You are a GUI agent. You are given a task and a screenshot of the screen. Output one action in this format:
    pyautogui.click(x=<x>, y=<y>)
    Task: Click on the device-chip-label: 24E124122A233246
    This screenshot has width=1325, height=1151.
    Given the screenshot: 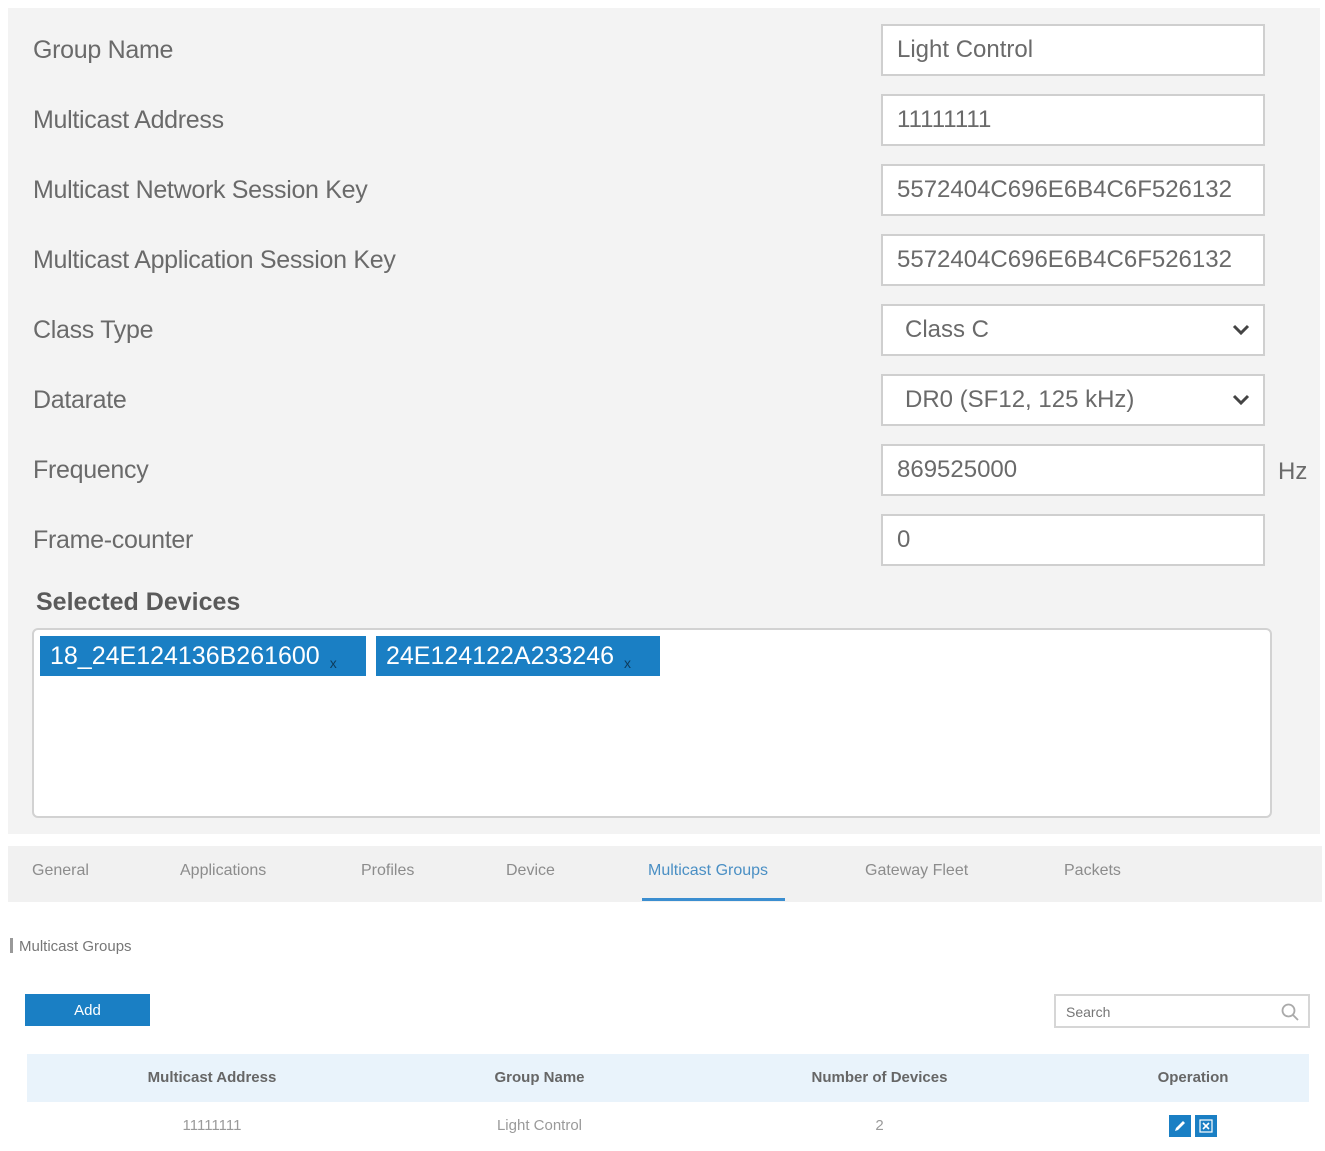 What is the action you would take?
    pyautogui.click(x=500, y=656)
    